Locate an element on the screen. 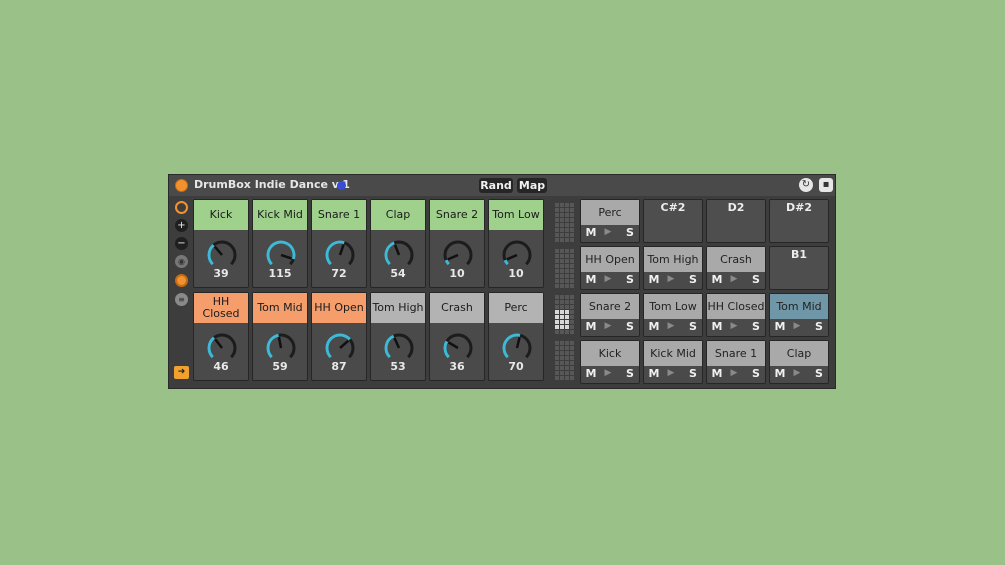 This screenshot has height=565, width=1005. empty-chain-slot: B1 is located at coordinates (799, 268).